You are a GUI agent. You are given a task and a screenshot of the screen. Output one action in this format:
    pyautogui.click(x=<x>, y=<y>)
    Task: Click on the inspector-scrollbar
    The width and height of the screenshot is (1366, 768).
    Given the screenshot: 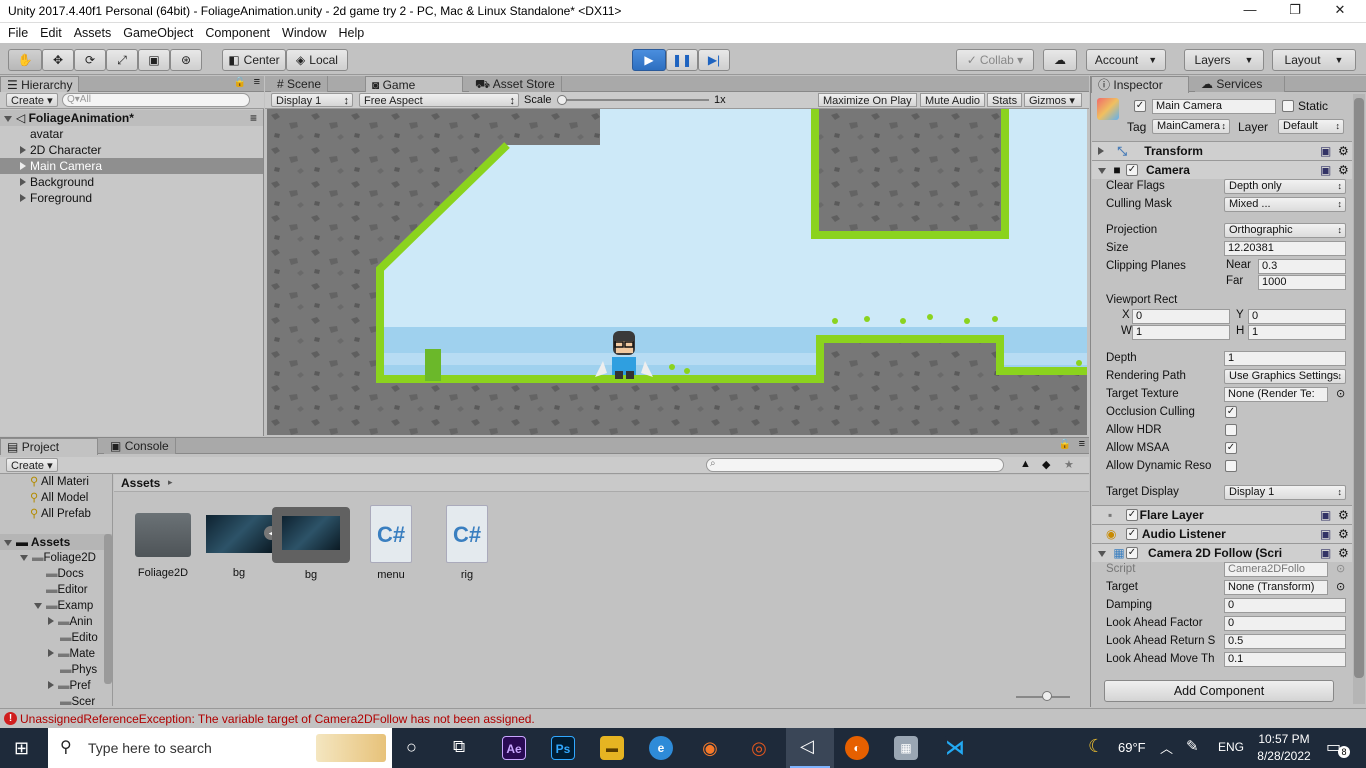 What is the action you would take?
    pyautogui.click(x=1359, y=399)
    